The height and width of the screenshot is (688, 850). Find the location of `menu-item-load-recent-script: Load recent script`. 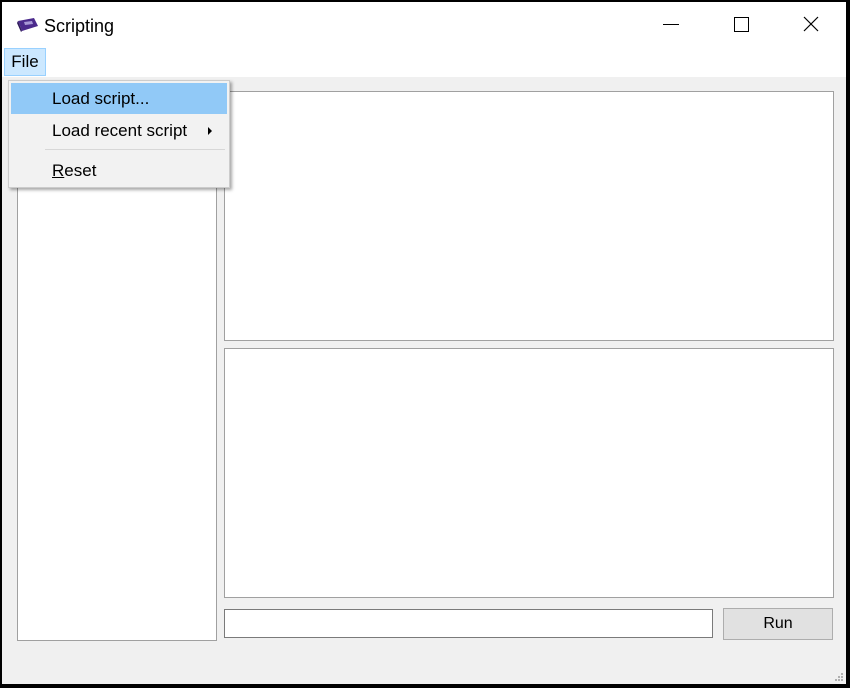

menu-item-load-recent-script: Load recent script is located at coordinates (119, 130).